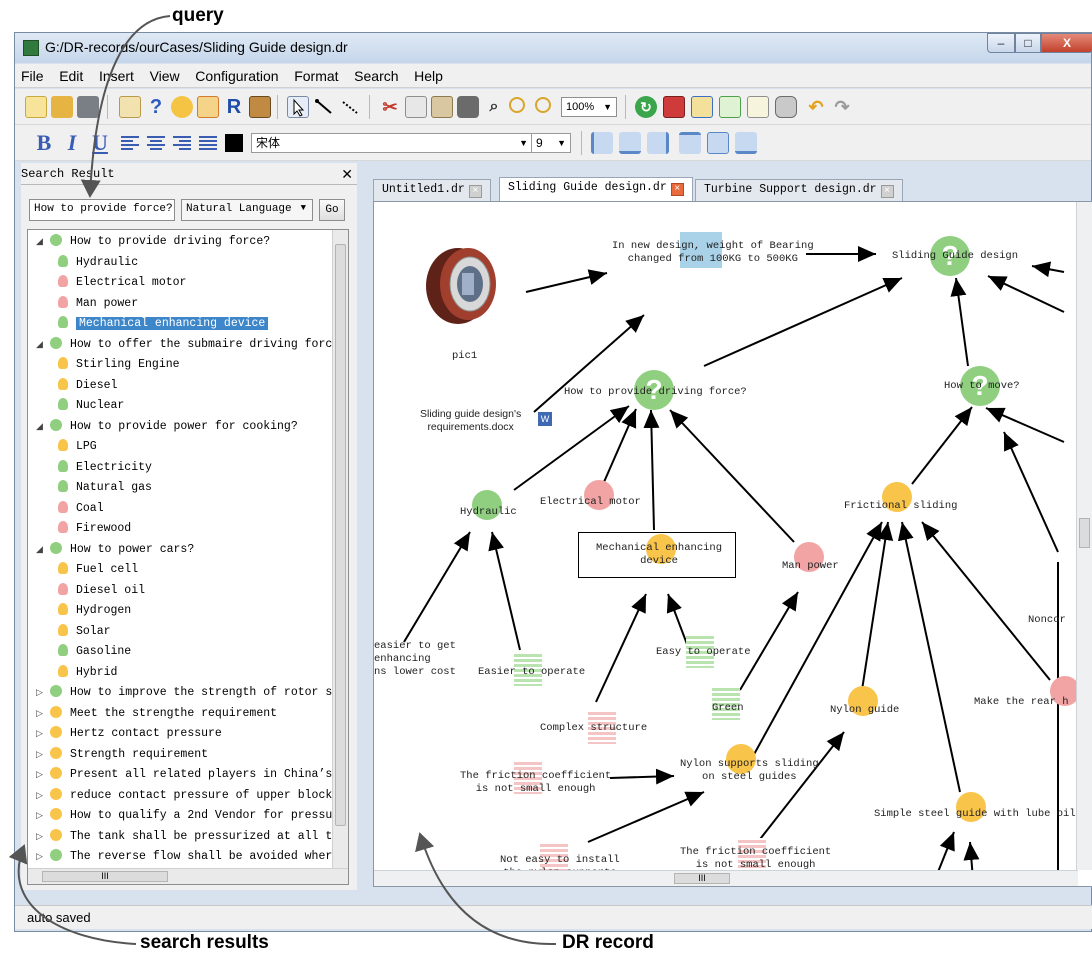 The width and height of the screenshot is (1092, 957). What do you see at coordinates (659, 555) in the screenshot?
I see `node-mech-device: Mechanical enhancing device` at bounding box center [659, 555].